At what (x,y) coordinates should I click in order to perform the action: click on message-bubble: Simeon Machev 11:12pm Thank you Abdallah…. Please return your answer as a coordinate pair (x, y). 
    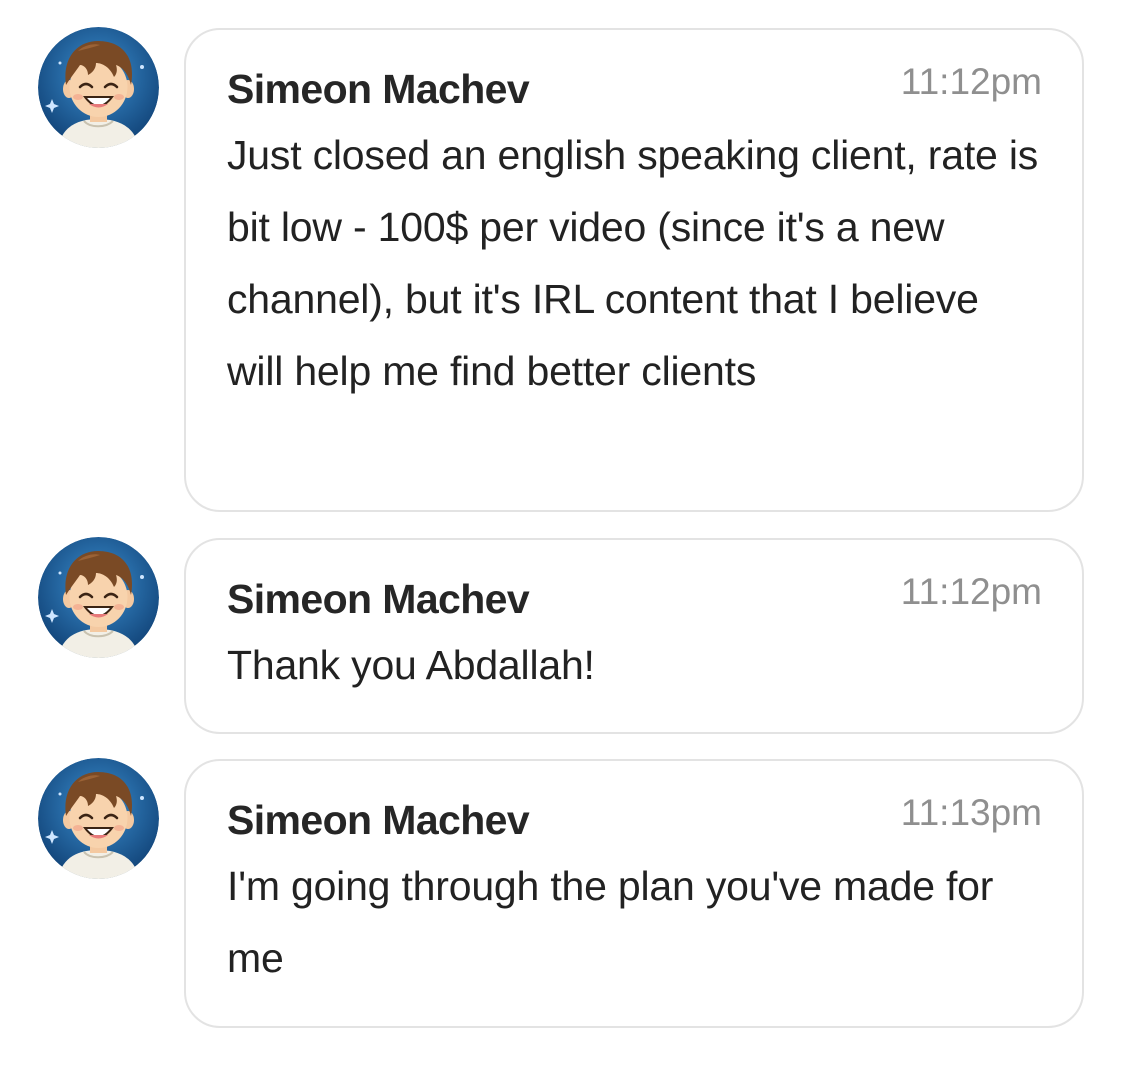
    Looking at the image, I should click on (634, 636).